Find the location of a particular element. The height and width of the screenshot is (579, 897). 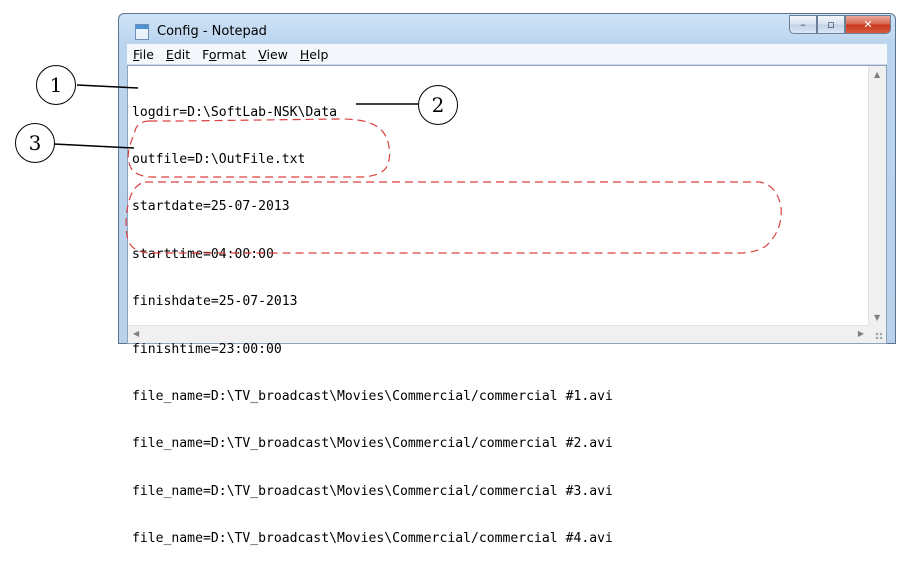

callout-2: 2 is located at coordinates (438, 105).